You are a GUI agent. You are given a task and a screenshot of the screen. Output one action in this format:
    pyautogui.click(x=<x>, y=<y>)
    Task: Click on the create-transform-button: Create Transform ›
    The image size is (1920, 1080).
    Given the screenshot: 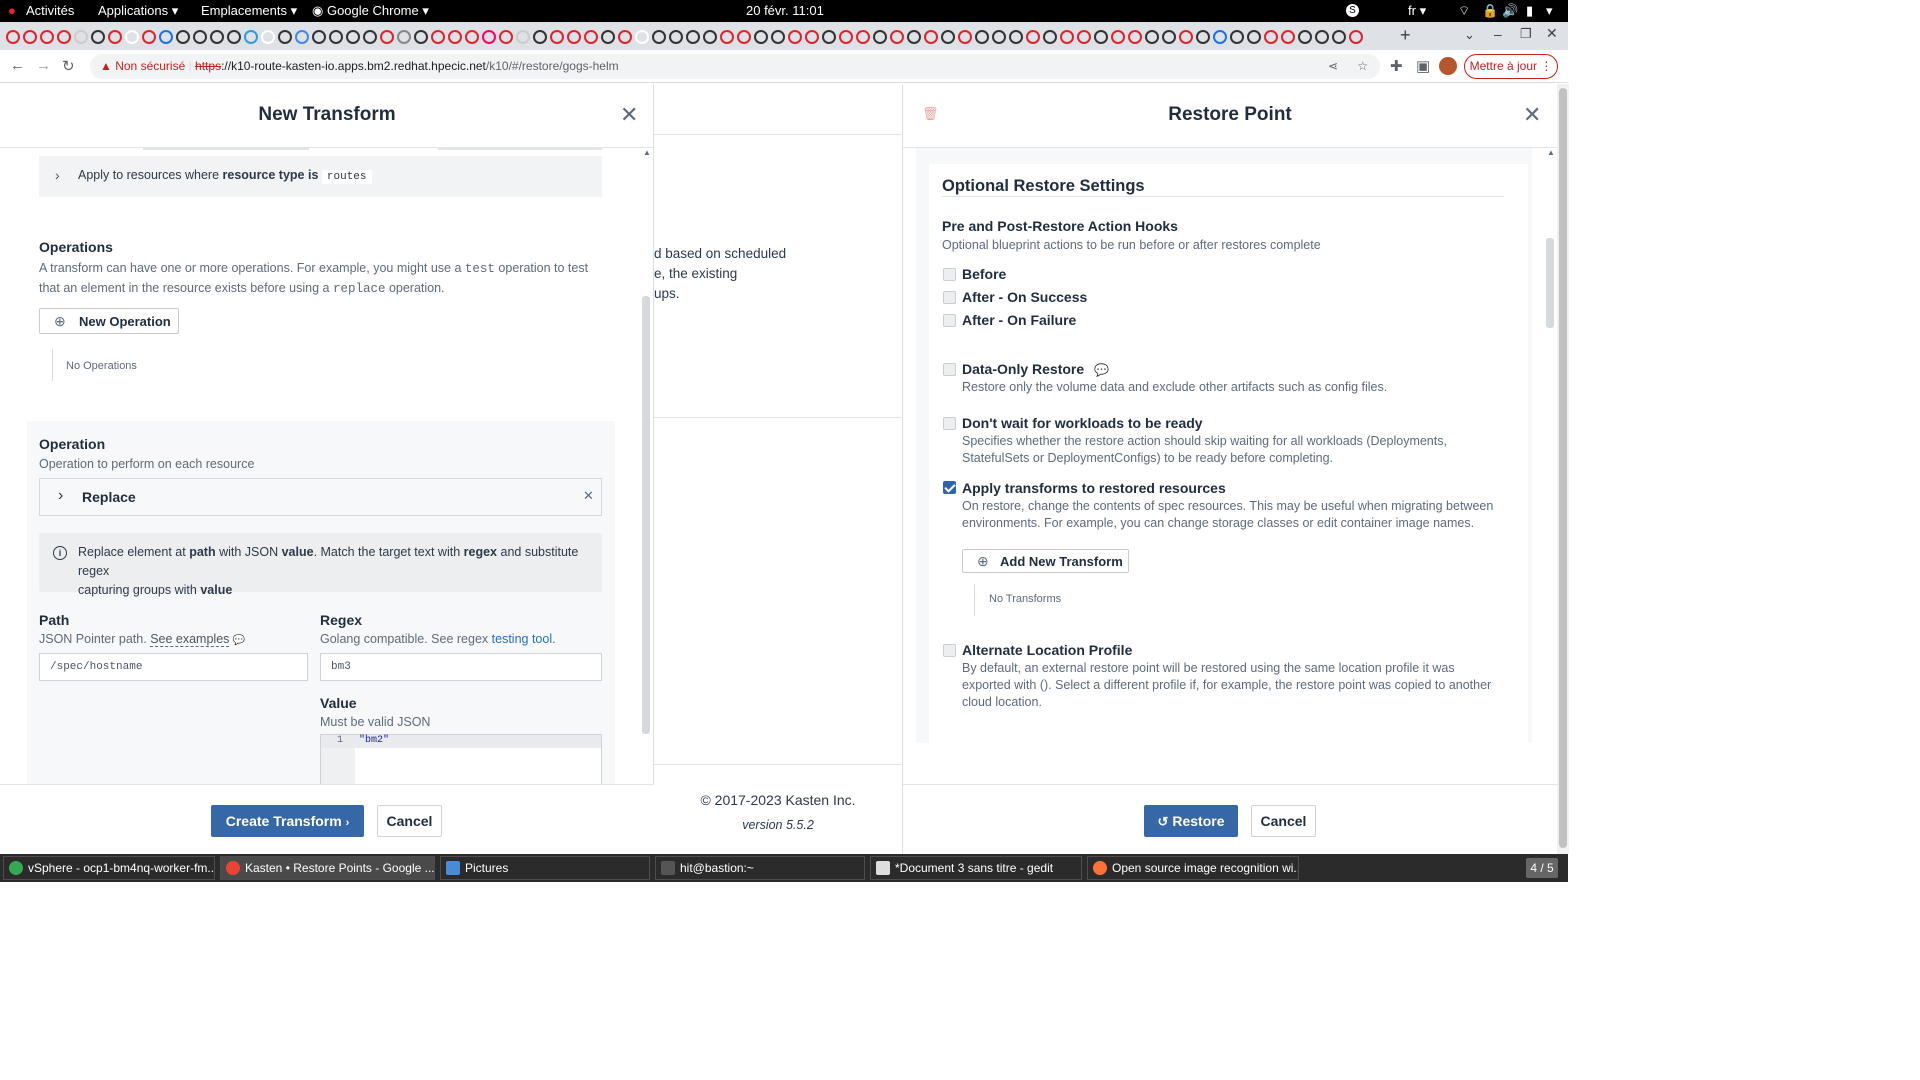 What is the action you would take?
    pyautogui.click(x=287, y=821)
    